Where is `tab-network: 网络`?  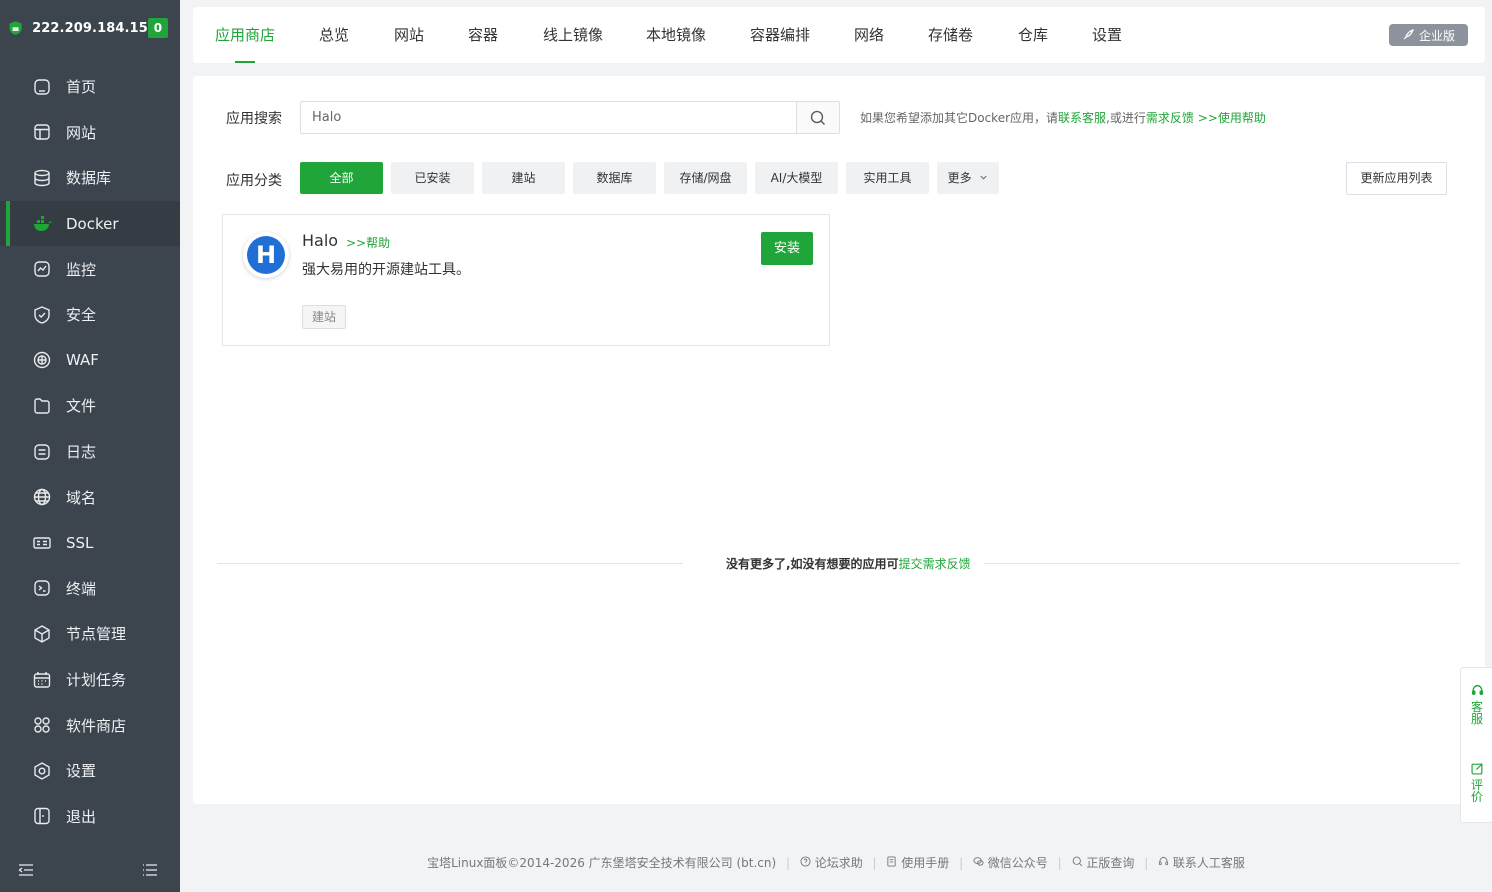
tab-network: 网络 is located at coordinates (869, 35).